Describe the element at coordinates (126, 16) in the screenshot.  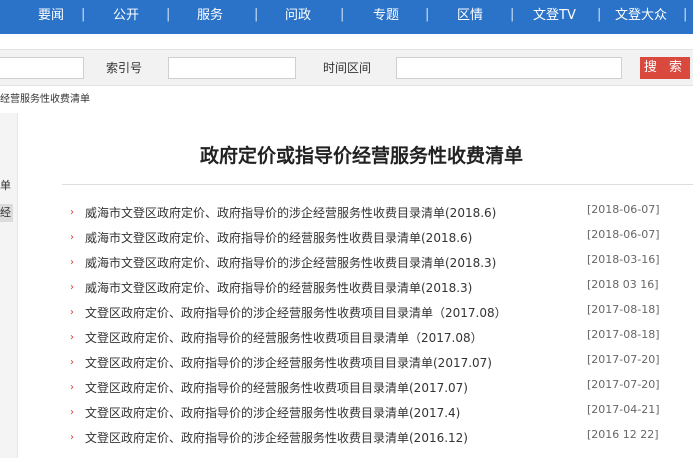
I see `nav-item-public: 公开` at that location.